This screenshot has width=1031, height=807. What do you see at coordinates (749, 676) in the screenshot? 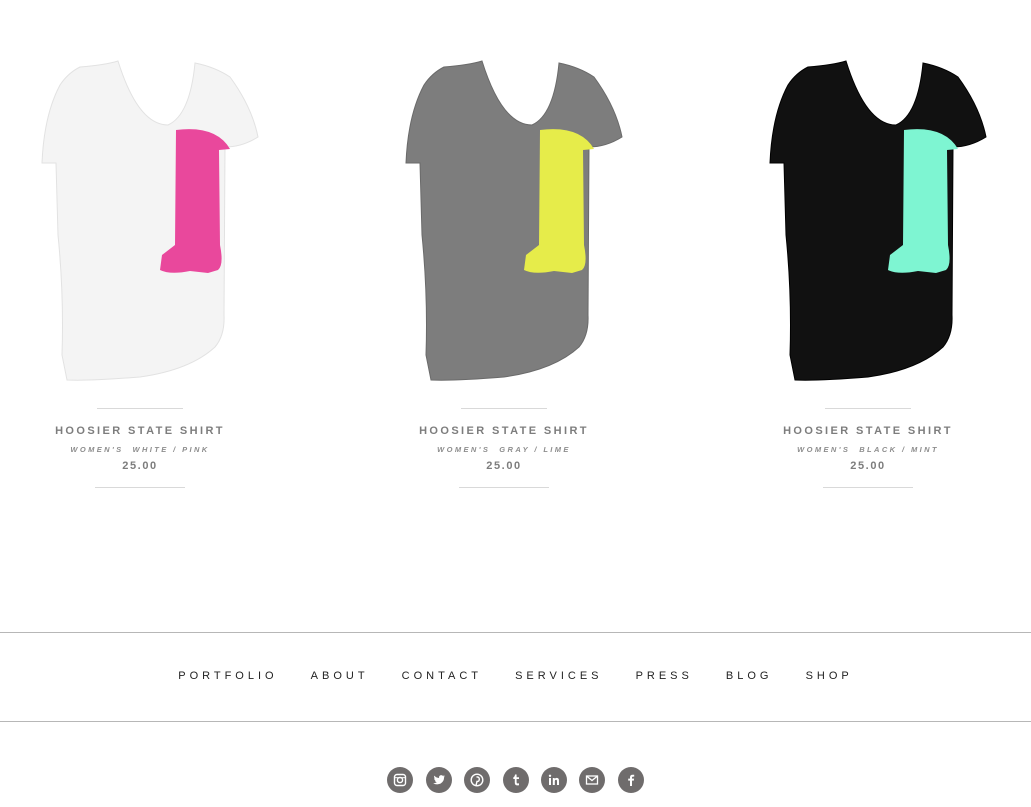
I see `nav-item-blog: BLOG` at bounding box center [749, 676].